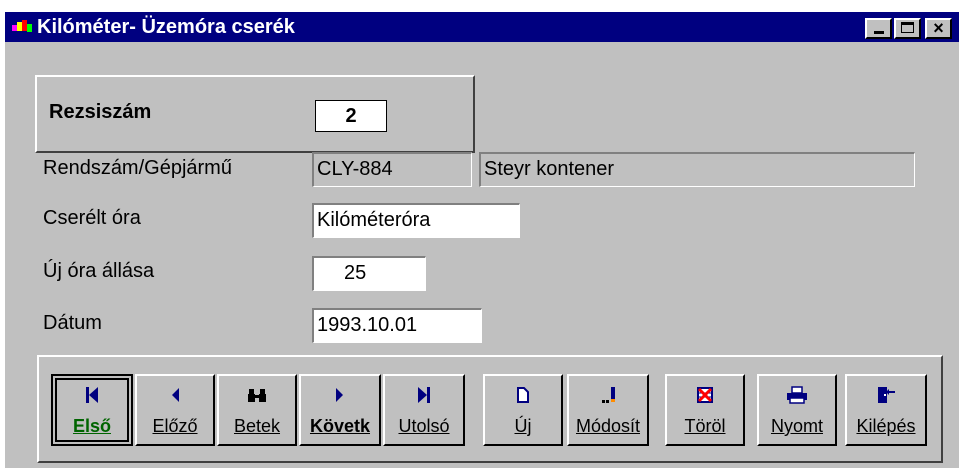 The image size is (959, 468). I want to click on first-button-label: Első, so click(91, 426).